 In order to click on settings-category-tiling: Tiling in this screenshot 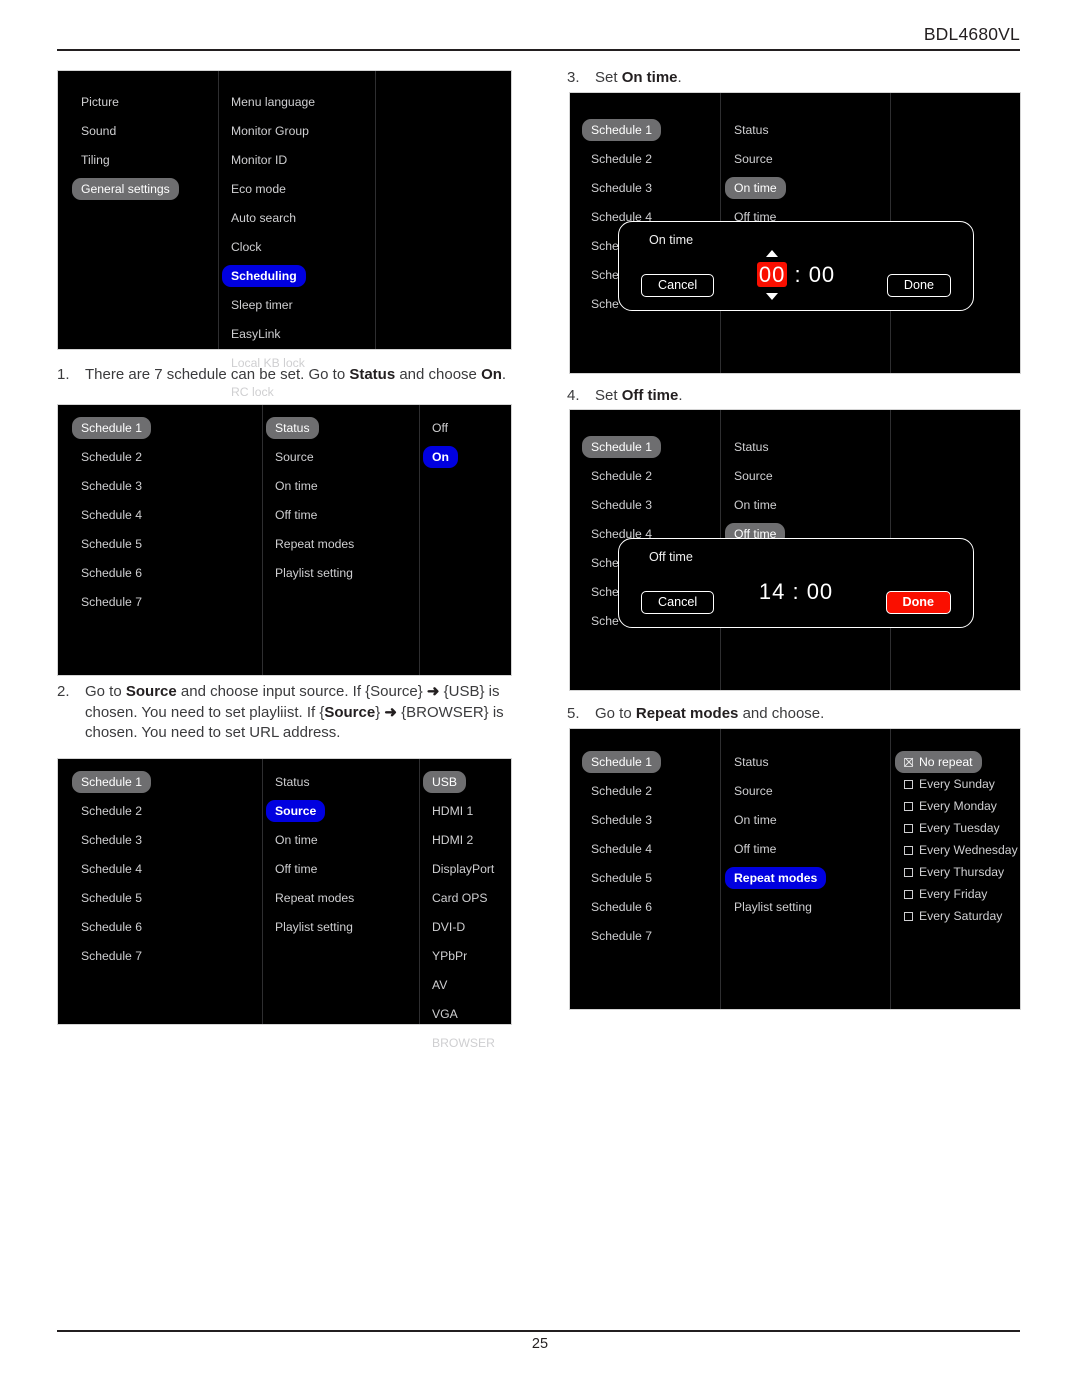, I will do `click(95, 160)`.